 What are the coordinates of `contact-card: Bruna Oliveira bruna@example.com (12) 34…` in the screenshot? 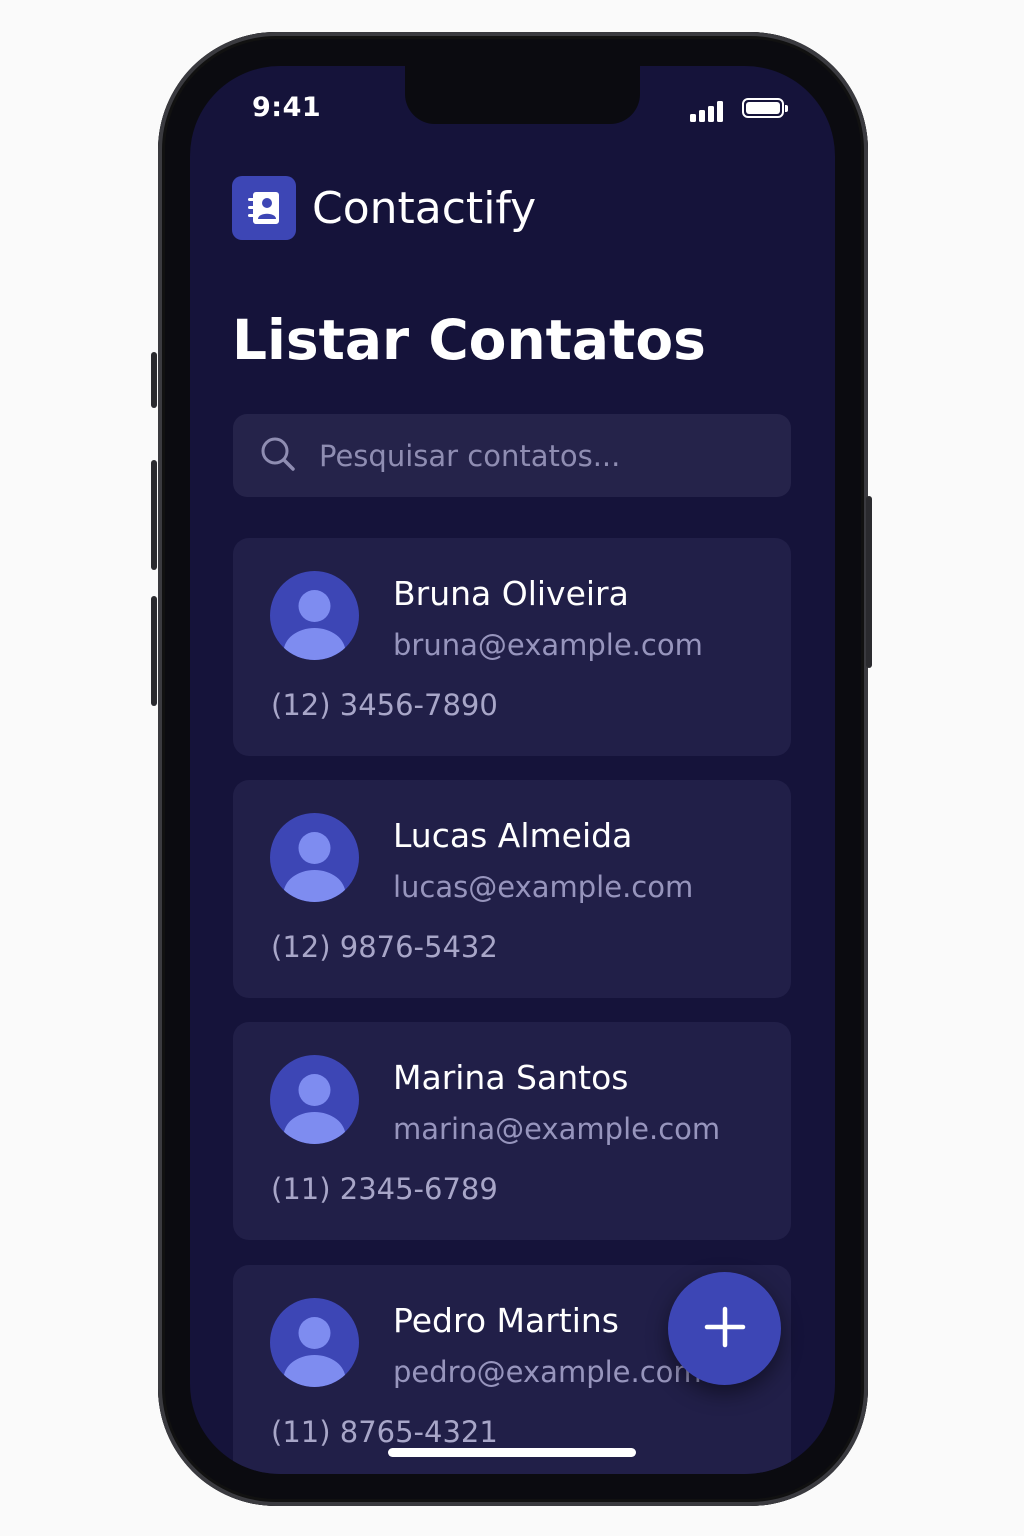 It's located at (512, 647).